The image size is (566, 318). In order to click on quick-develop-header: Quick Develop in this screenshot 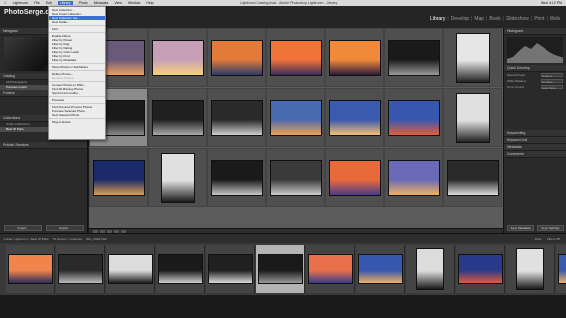, I will do `click(535, 68)`.